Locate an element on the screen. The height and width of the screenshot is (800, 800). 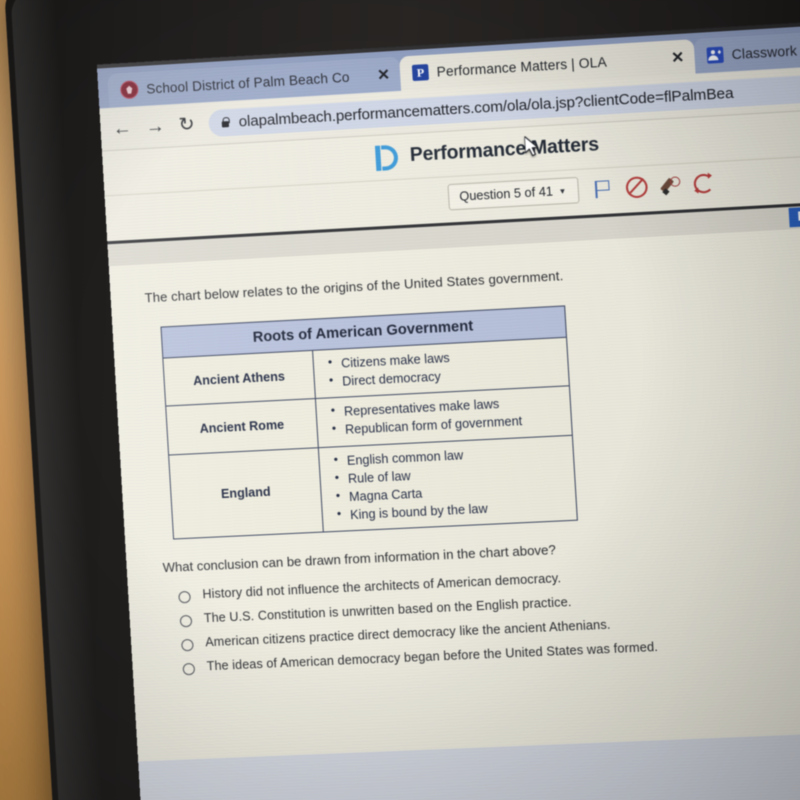
chart-row-label: England is located at coordinates (246, 493).